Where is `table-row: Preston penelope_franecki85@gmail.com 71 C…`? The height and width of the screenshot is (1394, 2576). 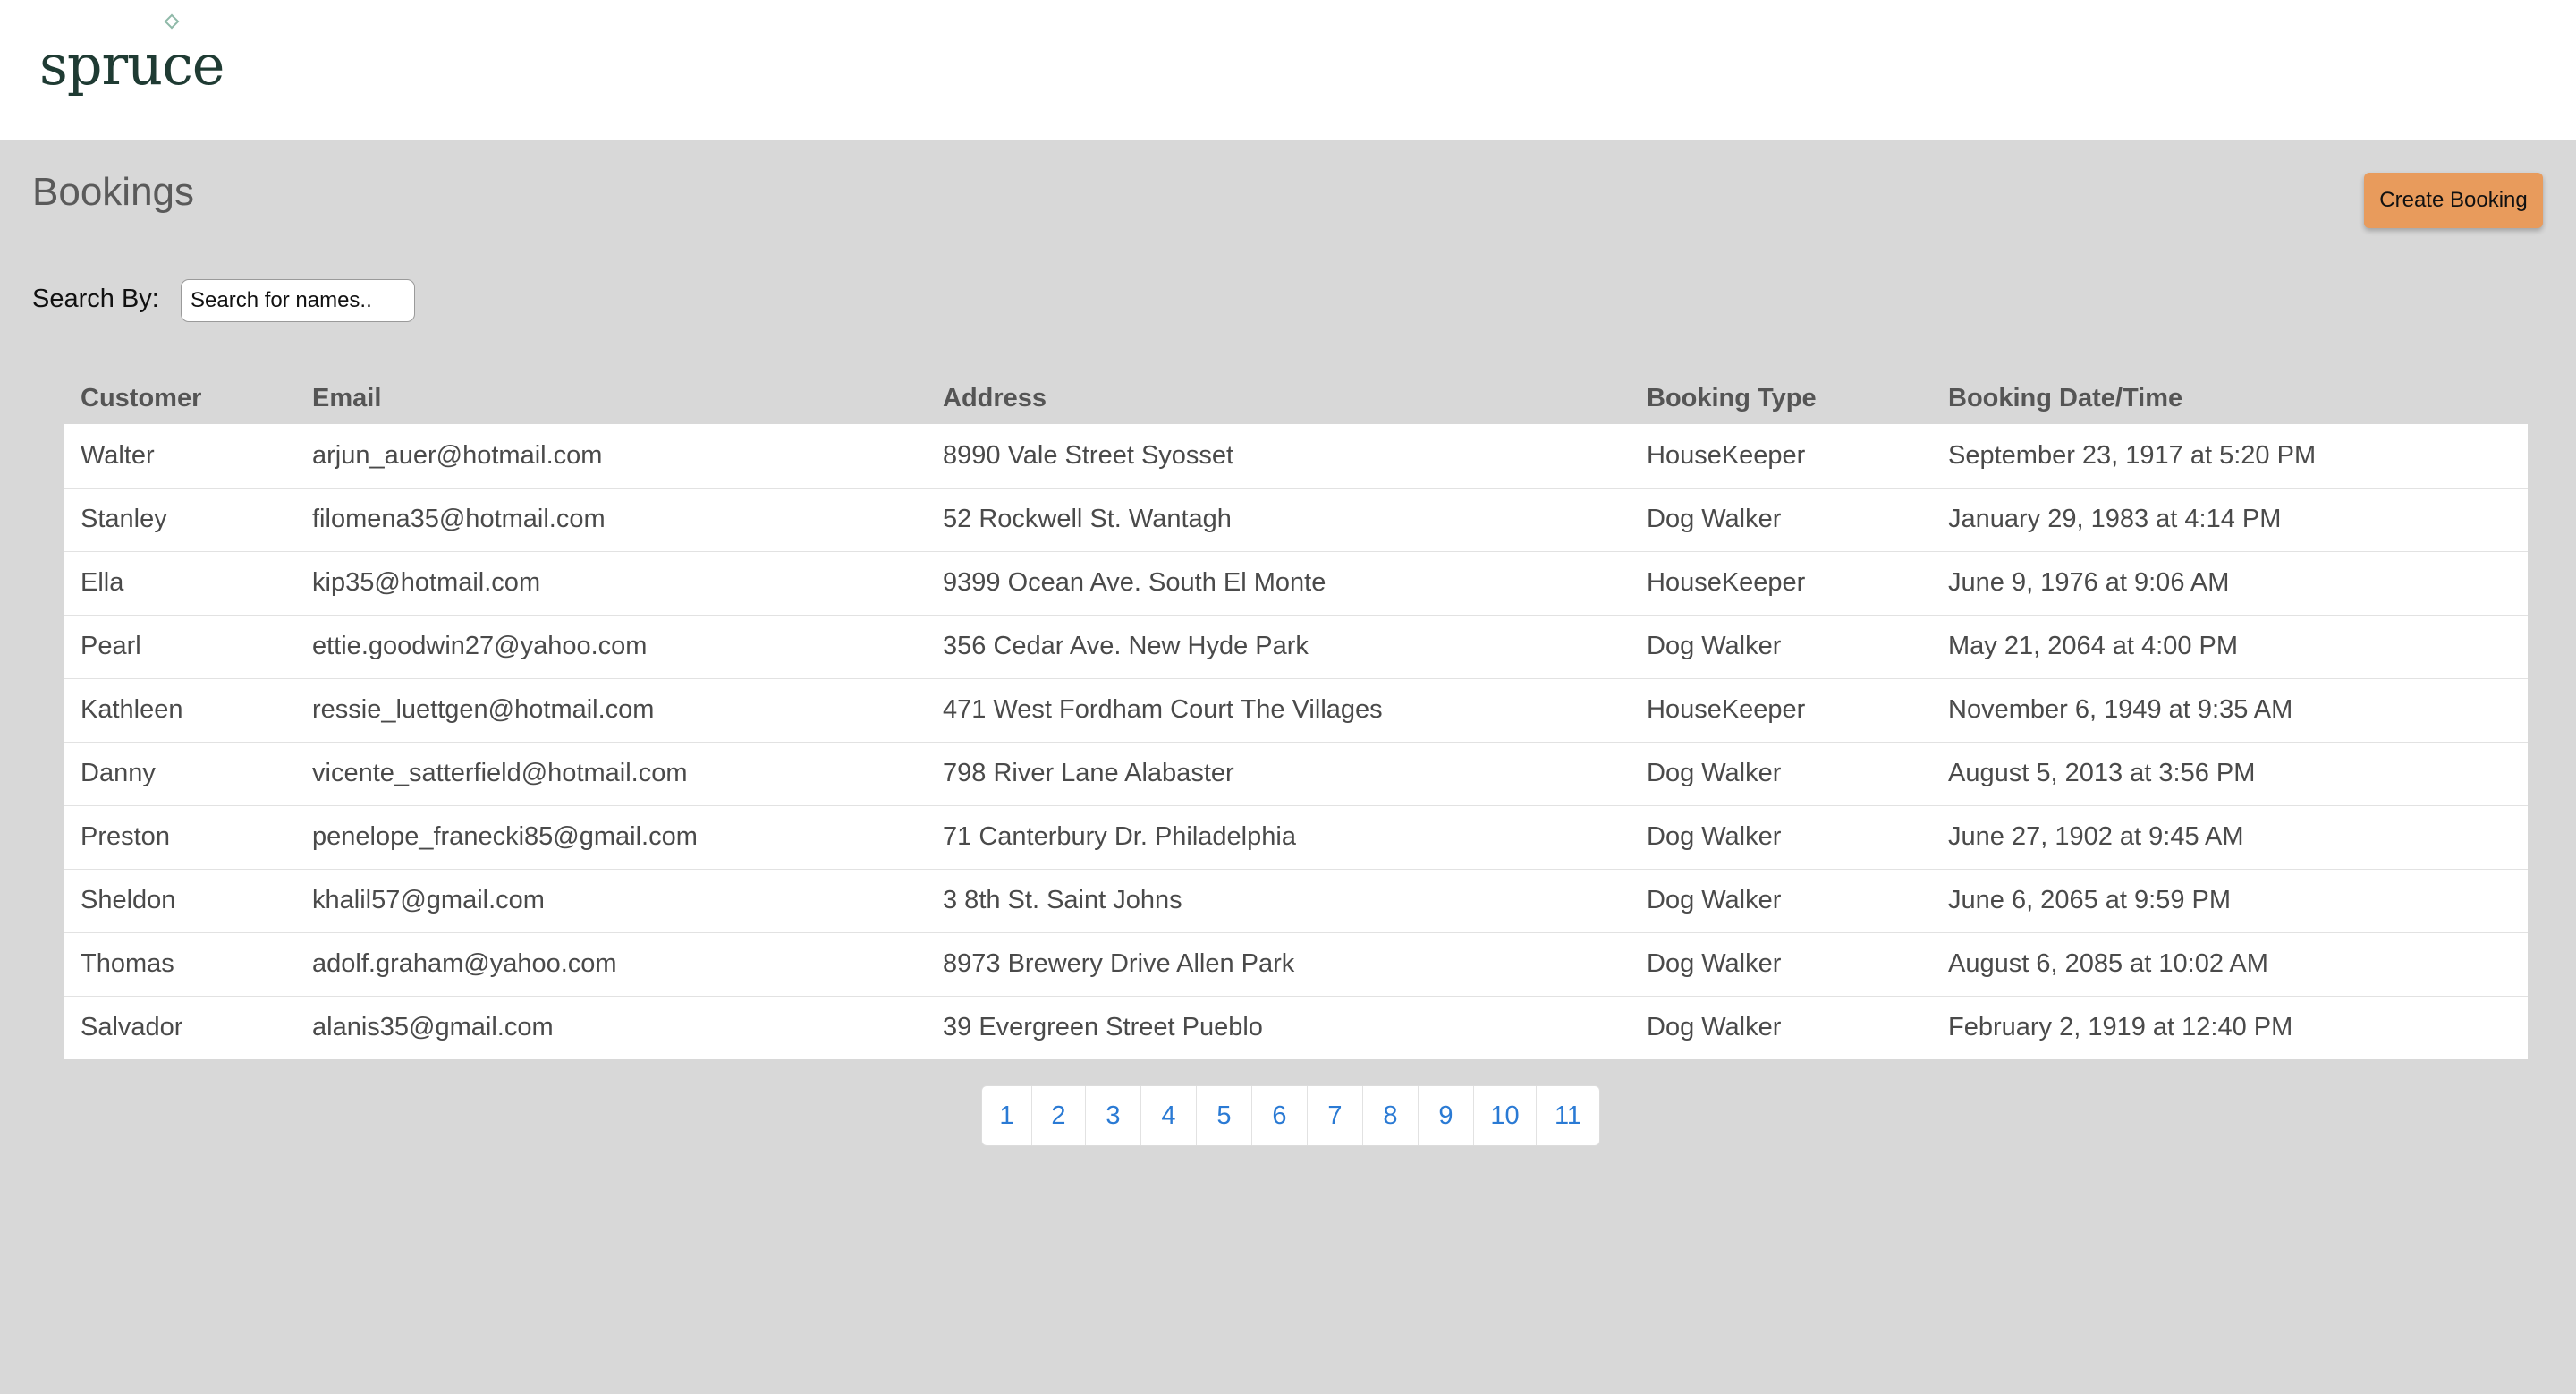
table-row: Preston penelope_franecki85@gmail.com 71 C… is located at coordinates (1296, 837).